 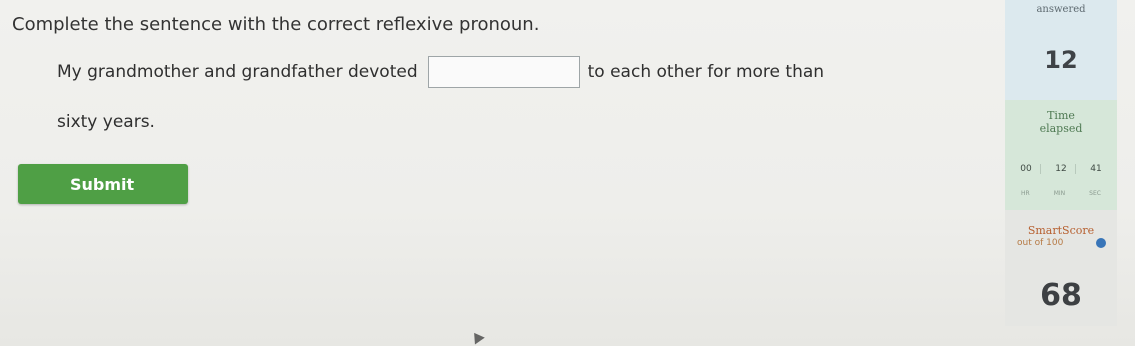 I want to click on submit-button: Submit, so click(x=103, y=184).